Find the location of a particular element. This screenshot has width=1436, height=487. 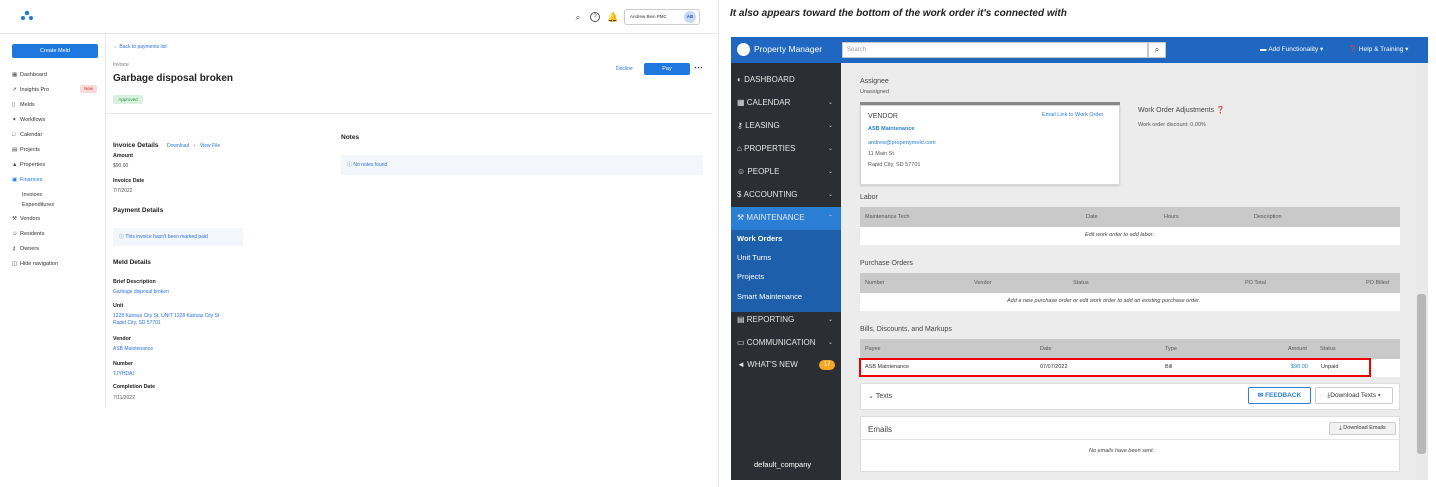

po-col-vendor: Vendor is located at coordinates (983, 283).